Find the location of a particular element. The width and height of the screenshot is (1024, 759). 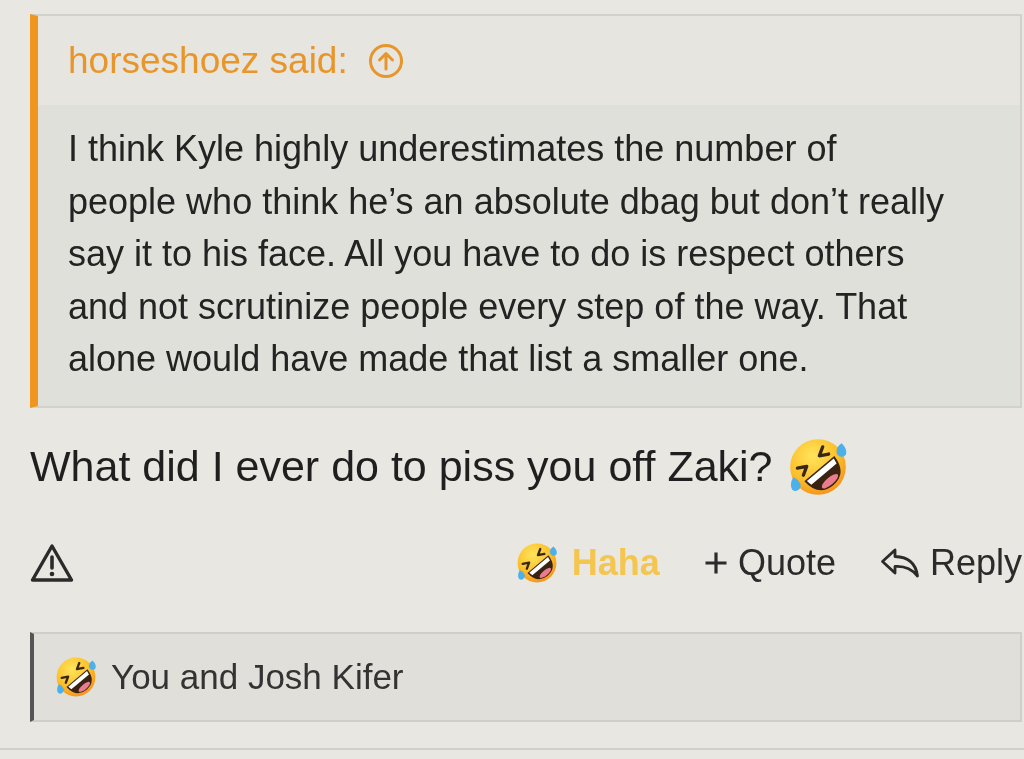

reply-button: Reply is located at coordinates (950, 562).